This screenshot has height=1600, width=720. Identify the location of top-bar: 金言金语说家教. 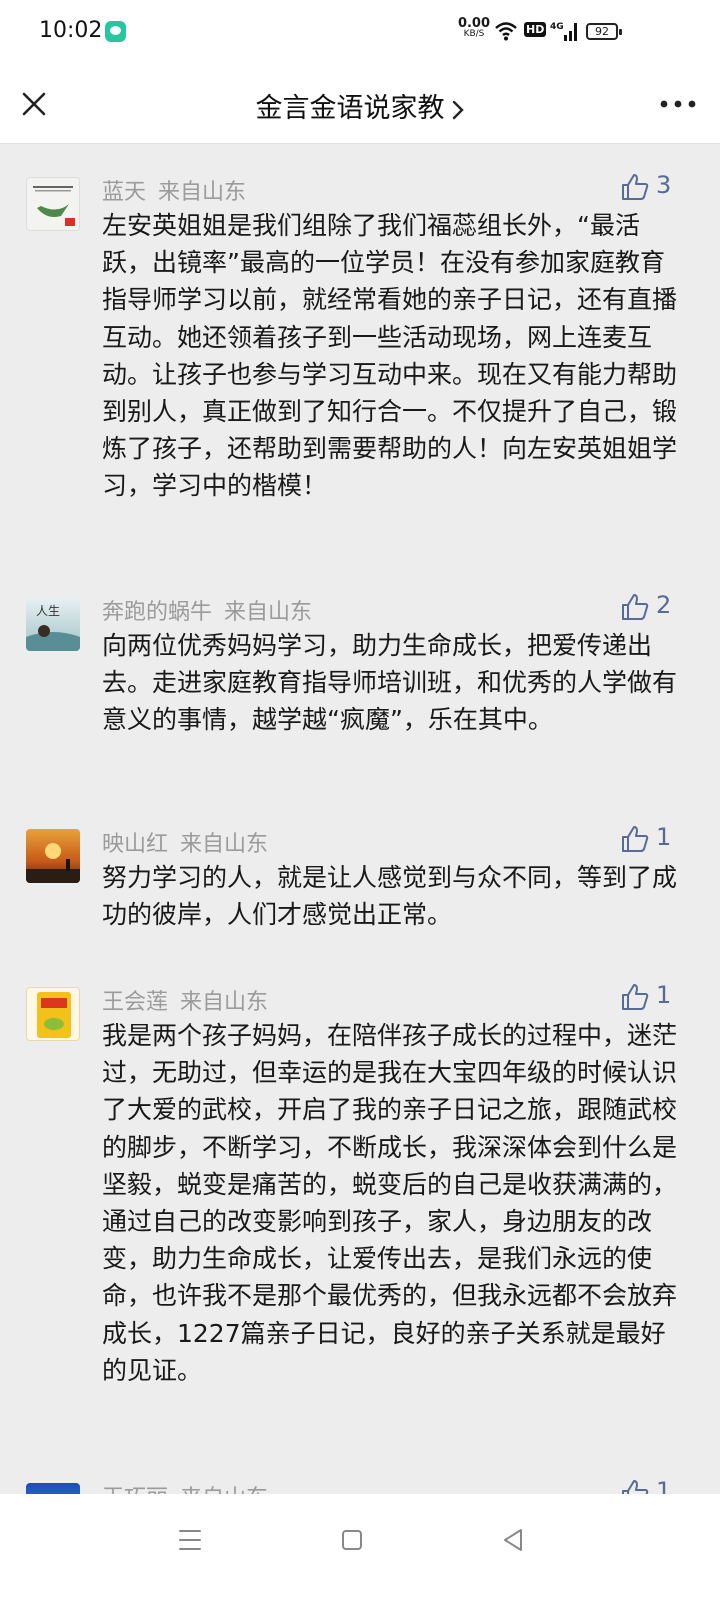
(360, 104).